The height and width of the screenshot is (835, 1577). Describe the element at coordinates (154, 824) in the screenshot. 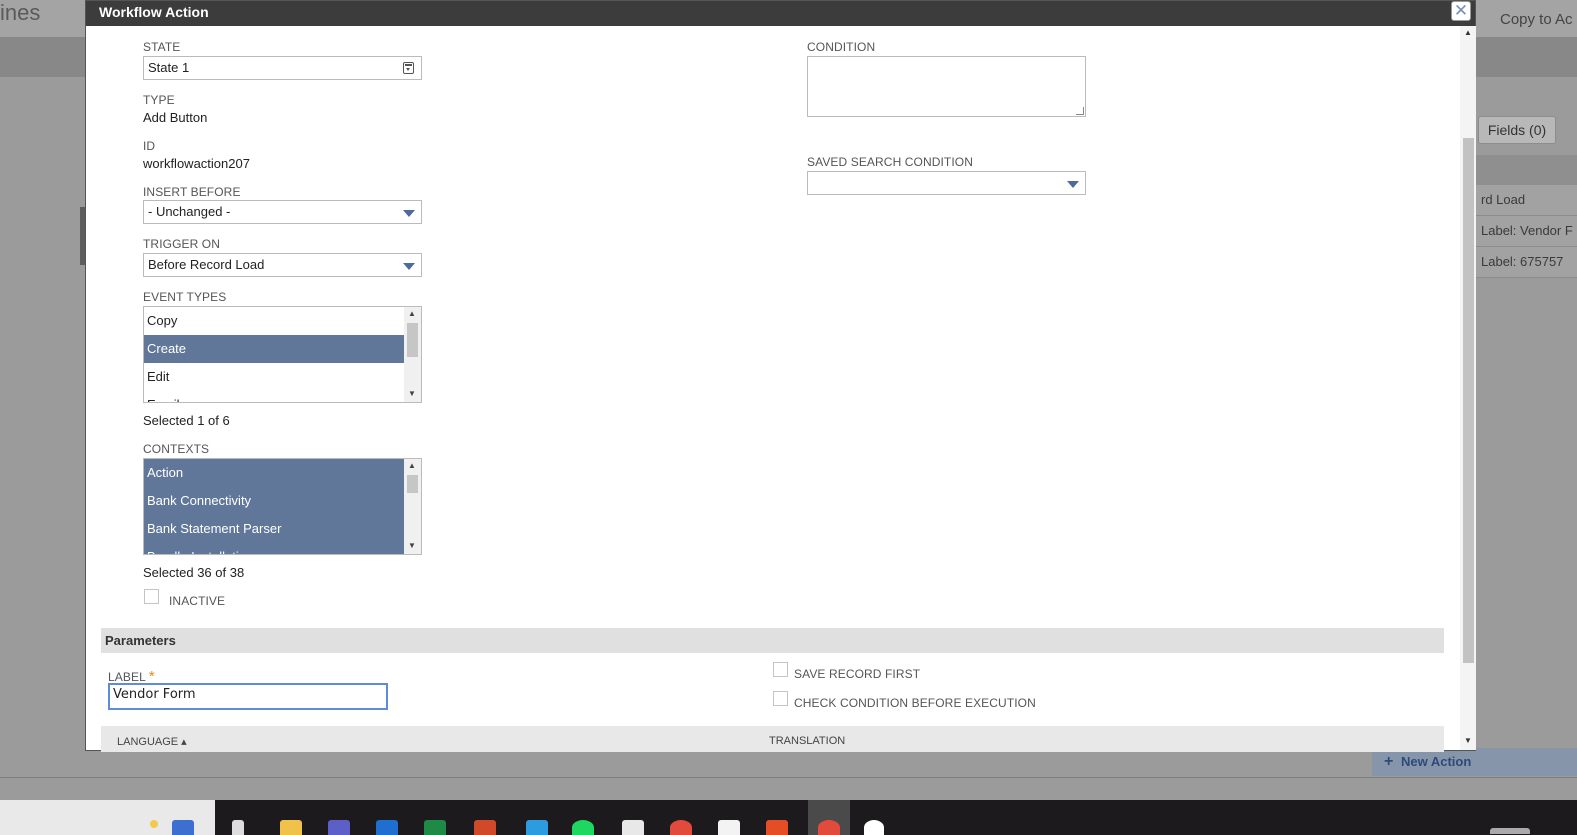

I see `sparkle-icon` at that location.